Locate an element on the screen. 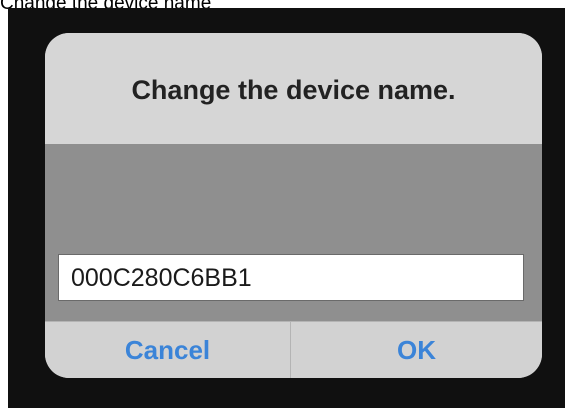 This screenshot has height=408, width=565. dialog-title: Change the device name. is located at coordinates (293, 90).